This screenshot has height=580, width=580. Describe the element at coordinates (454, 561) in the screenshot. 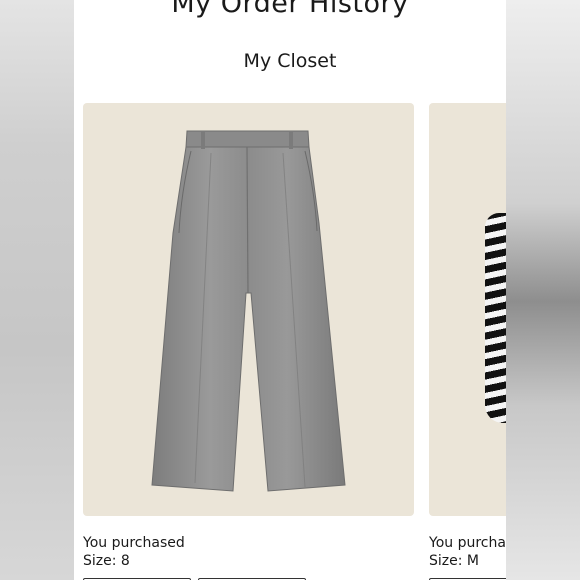

I see `size-label: Size: M` at that location.